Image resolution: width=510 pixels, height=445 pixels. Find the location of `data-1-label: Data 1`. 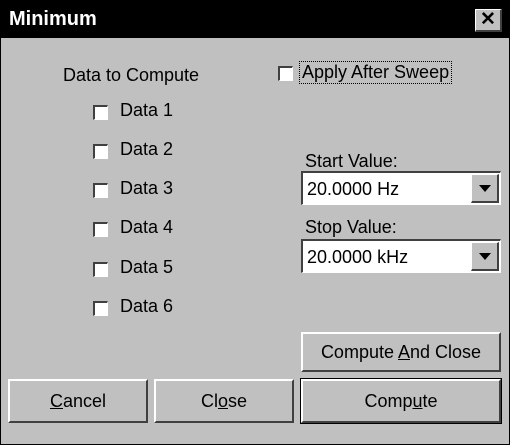

data-1-label: Data 1 is located at coordinates (146, 110).